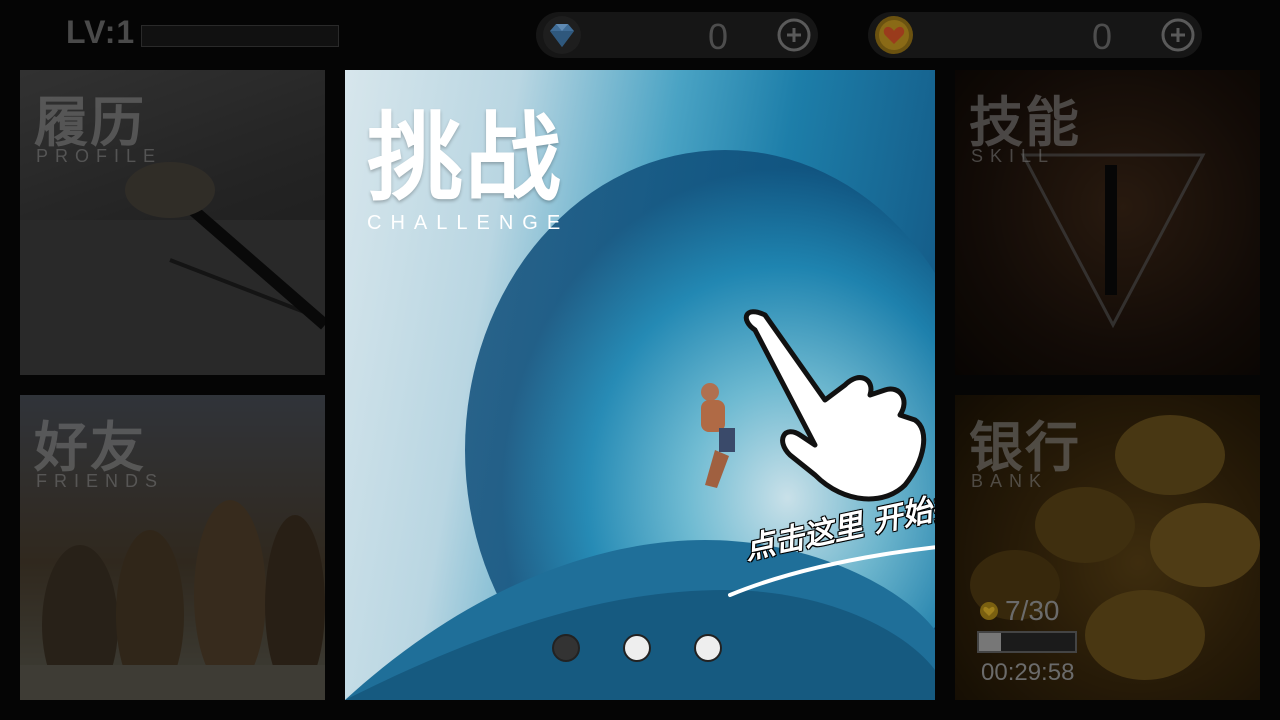 The width and height of the screenshot is (1280, 720). What do you see at coordinates (794, 35) in the screenshot?
I see `add-gems-button` at bounding box center [794, 35].